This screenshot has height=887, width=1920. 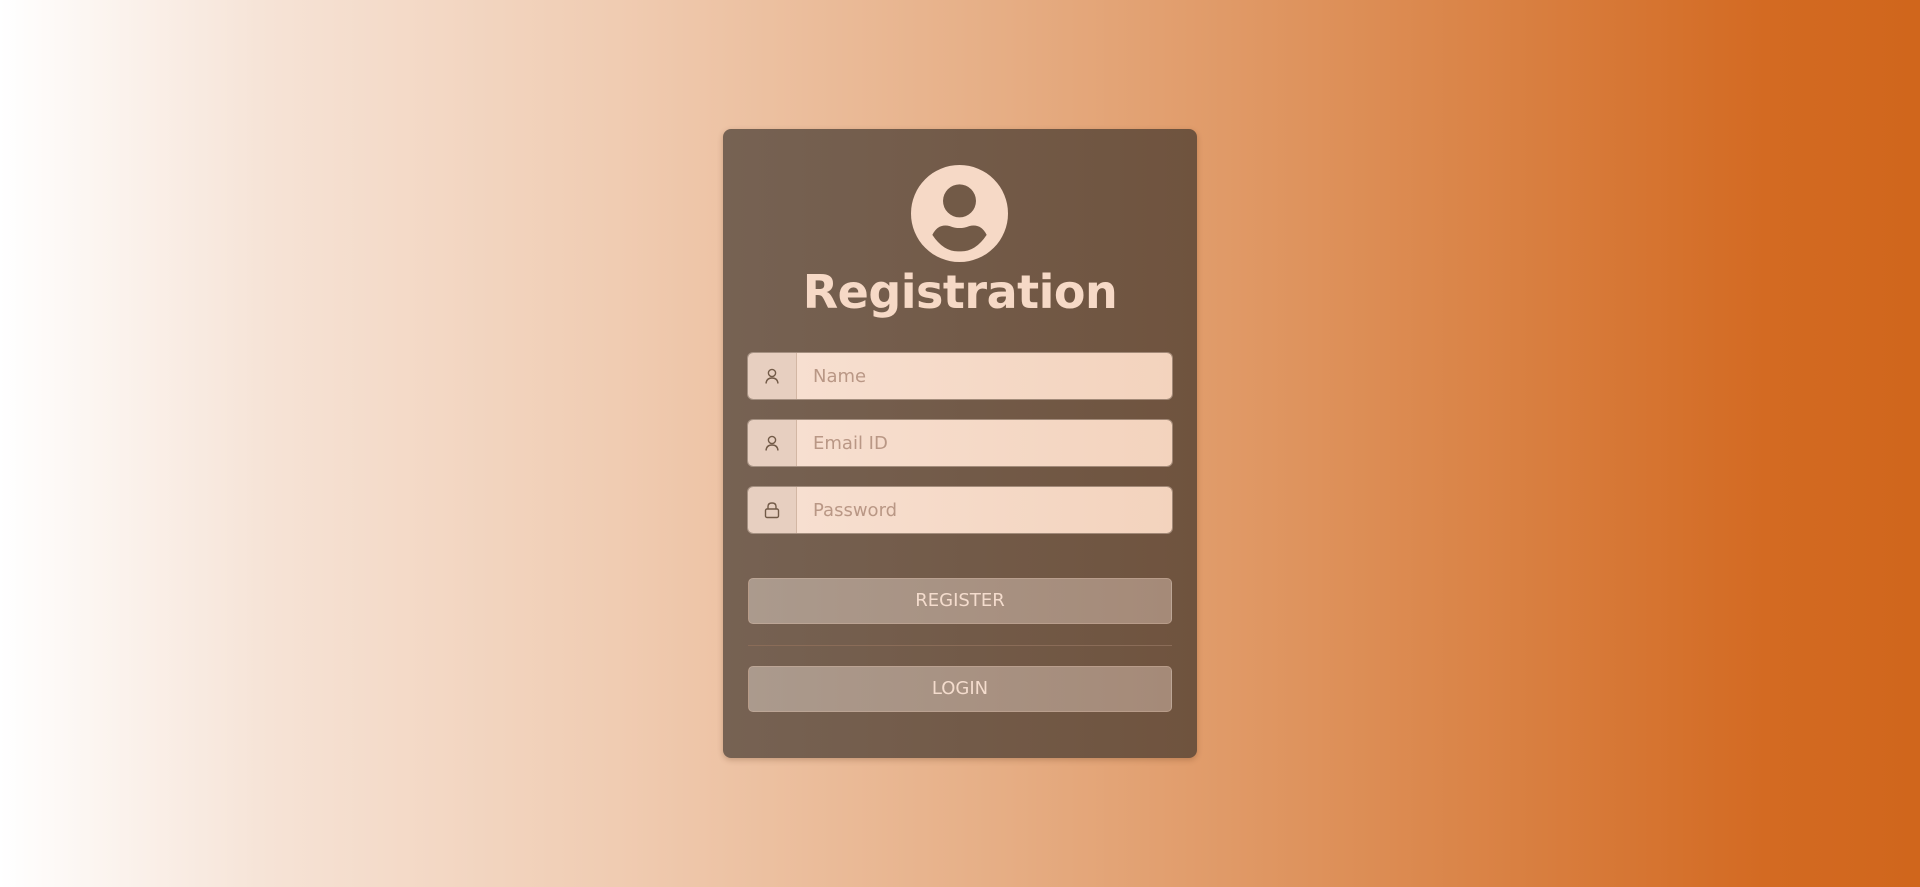 I want to click on page-title: Registration, so click(x=960, y=292).